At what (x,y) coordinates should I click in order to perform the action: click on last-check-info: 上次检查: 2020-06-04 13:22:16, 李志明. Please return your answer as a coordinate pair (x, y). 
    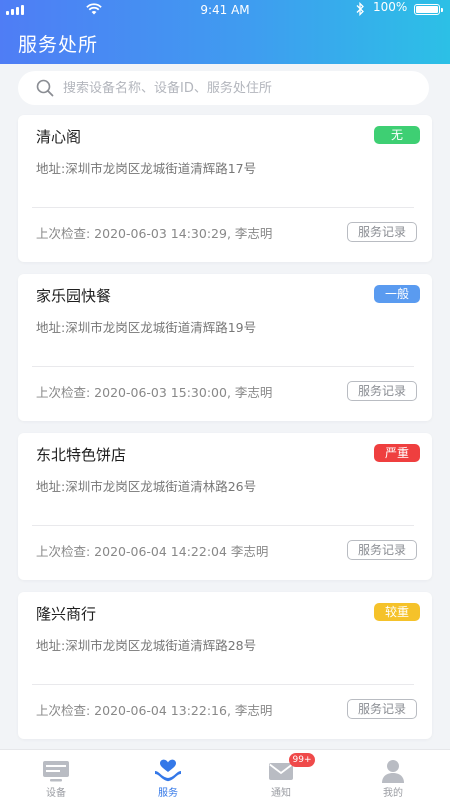
    Looking at the image, I should click on (154, 710).